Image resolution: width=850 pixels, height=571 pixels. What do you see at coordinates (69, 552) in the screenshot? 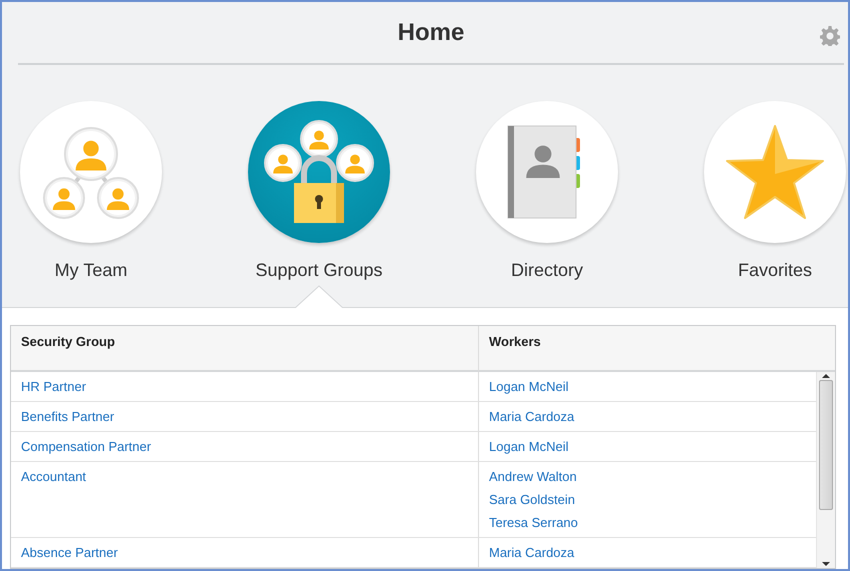
I see `group-link: Absence Partner` at bounding box center [69, 552].